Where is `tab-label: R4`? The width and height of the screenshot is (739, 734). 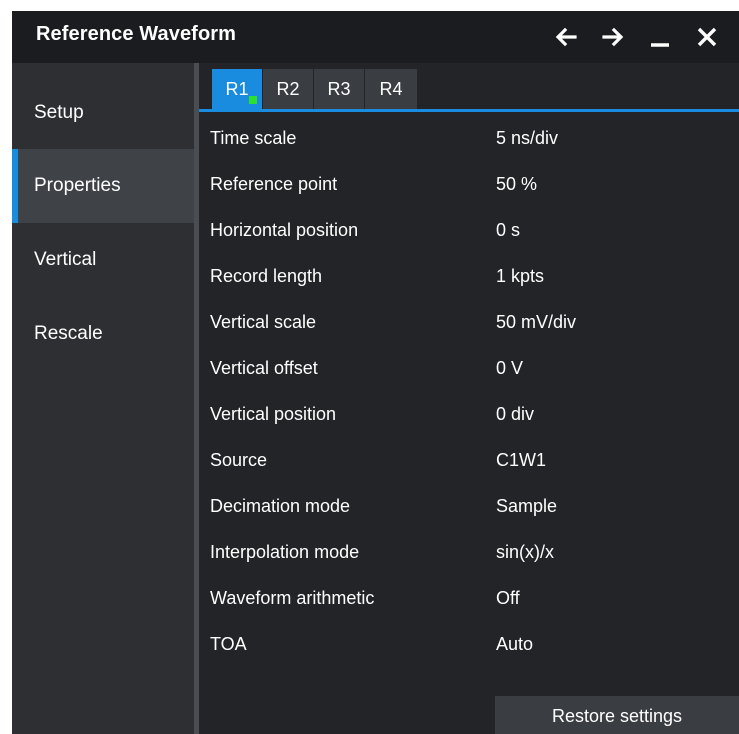
tab-label: R4 is located at coordinates (391, 88).